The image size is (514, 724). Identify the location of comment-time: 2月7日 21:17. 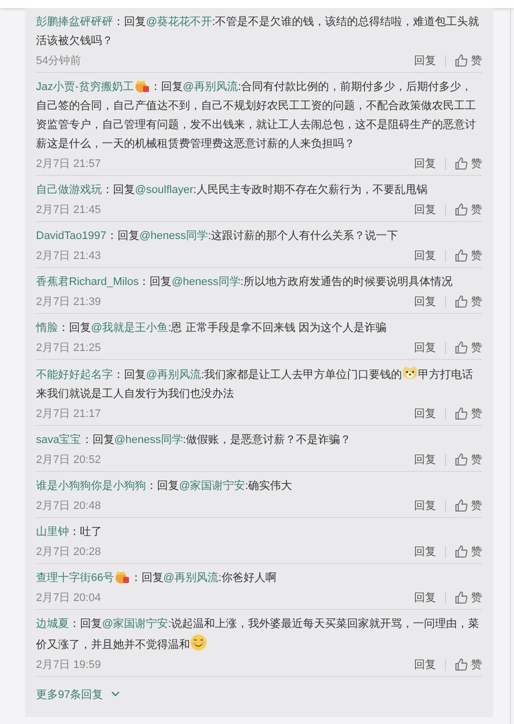
(69, 414).